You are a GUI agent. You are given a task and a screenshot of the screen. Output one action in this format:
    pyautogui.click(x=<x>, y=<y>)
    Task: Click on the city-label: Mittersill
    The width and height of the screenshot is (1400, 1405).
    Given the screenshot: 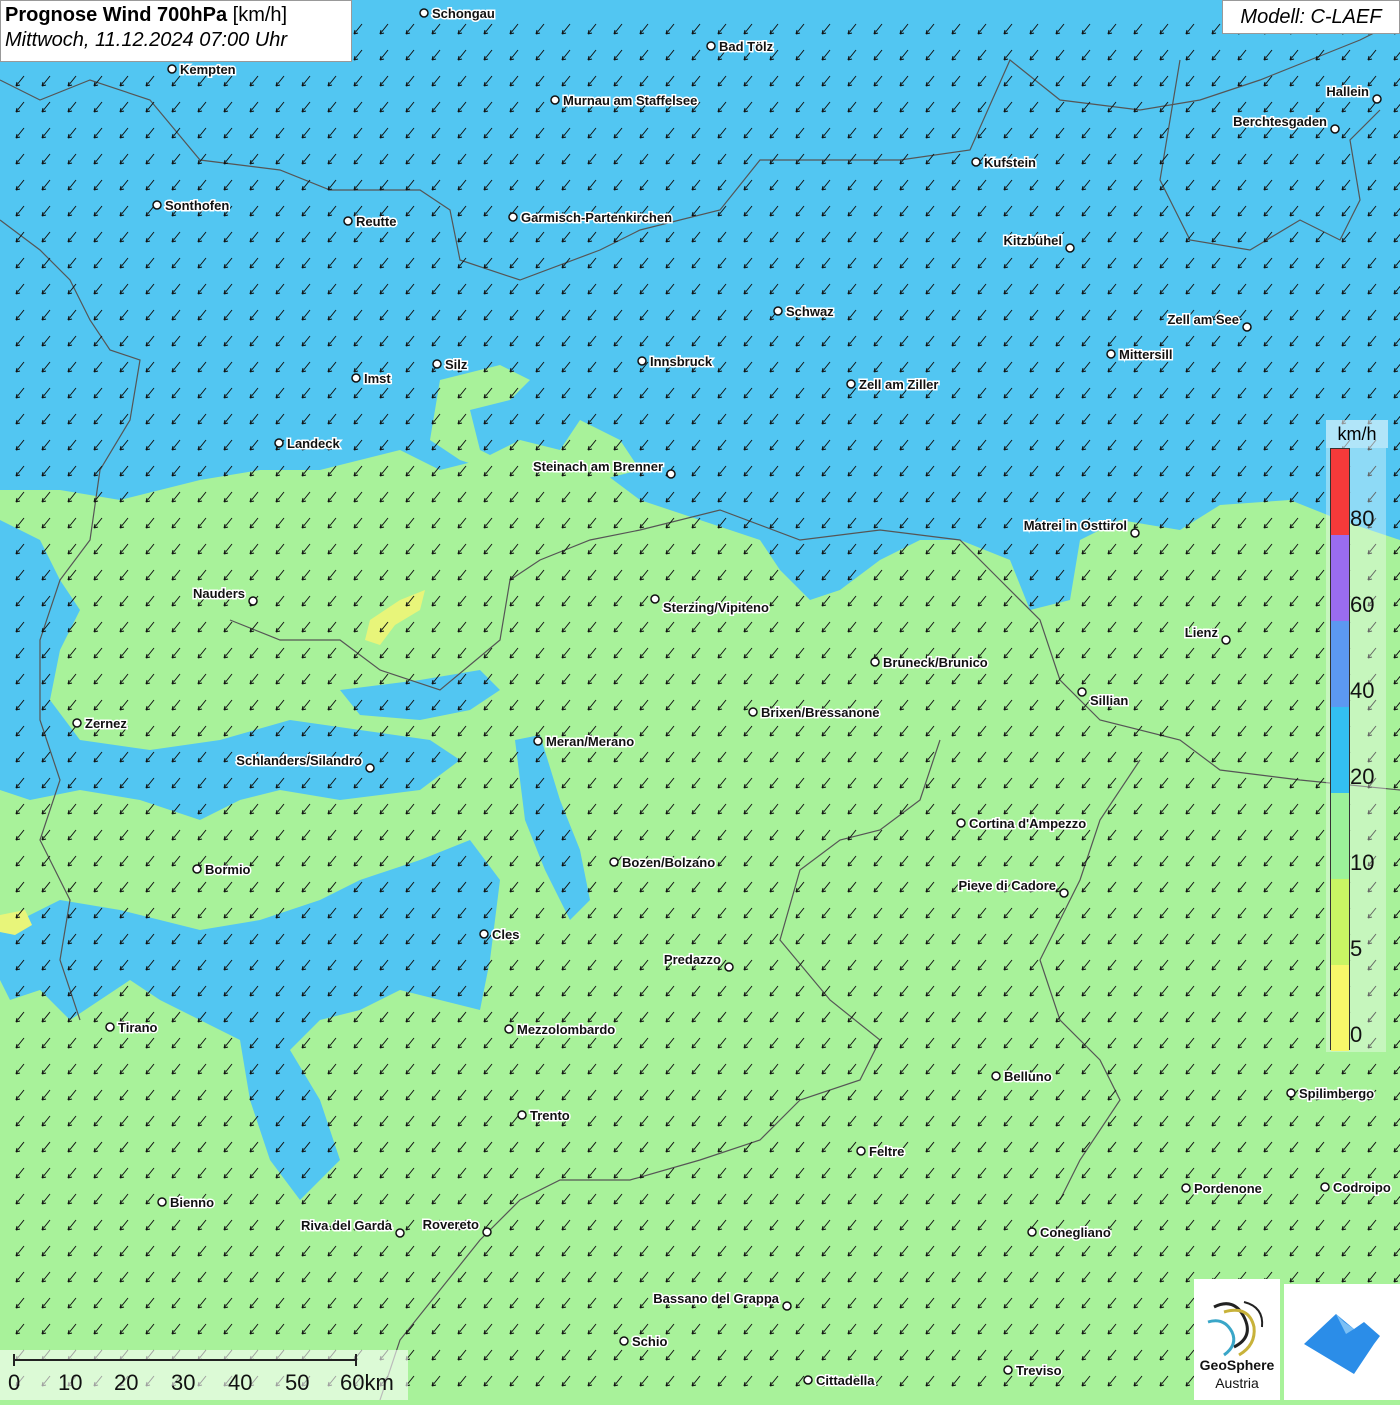 What is the action you would take?
    pyautogui.click(x=1145, y=354)
    